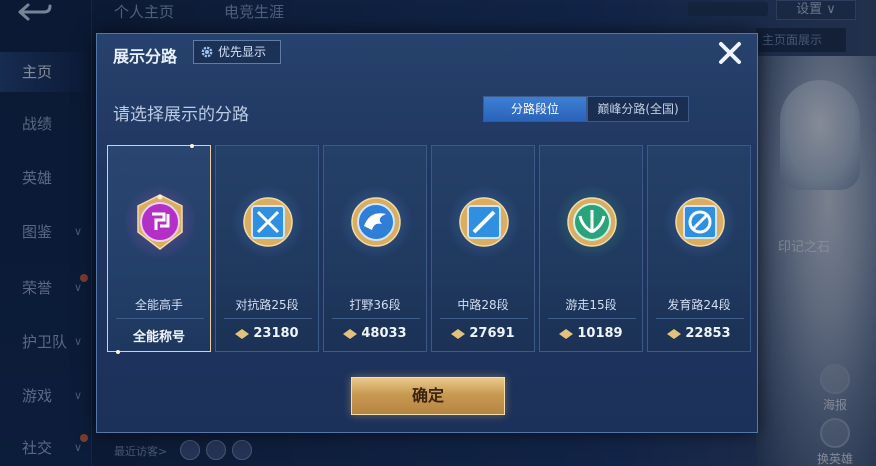 This screenshot has height=466, width=876. What do you see at coordinates (160, 222) in the screenshot?
I see `all-round-emblem-icon` at bounding box center [160, 222].